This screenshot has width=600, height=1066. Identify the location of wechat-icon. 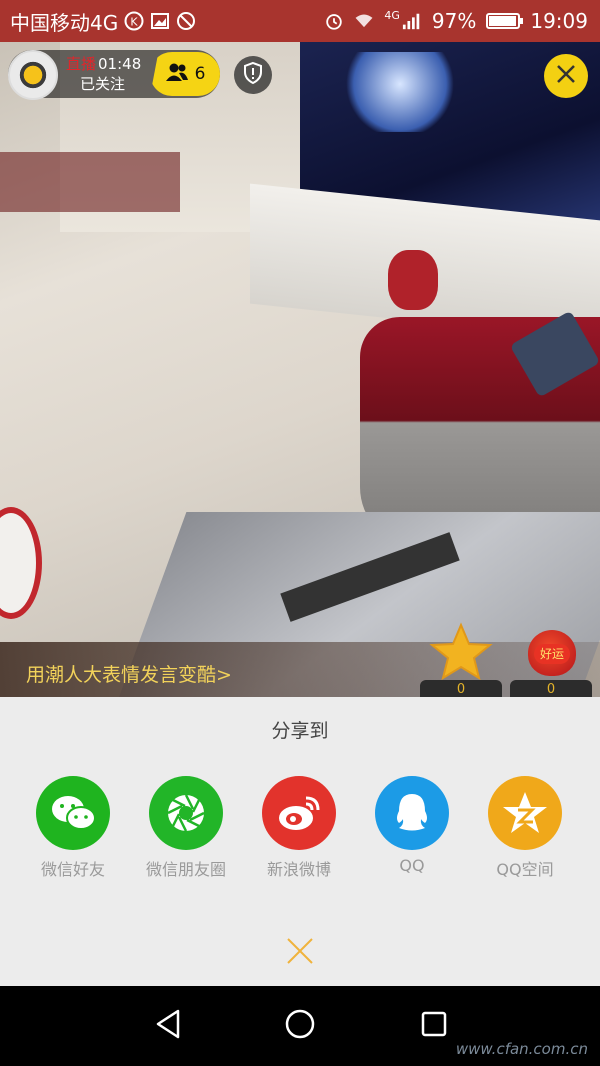
(73, 813).